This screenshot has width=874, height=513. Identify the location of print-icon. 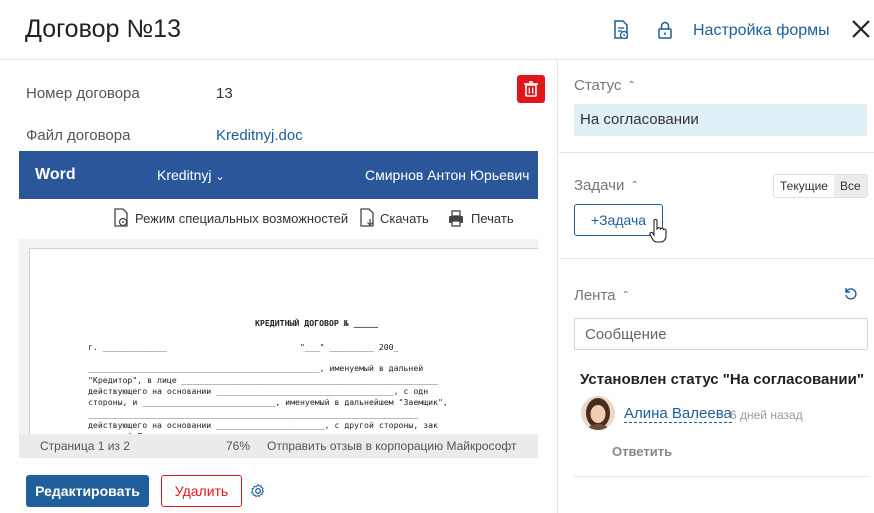
(456, 218).